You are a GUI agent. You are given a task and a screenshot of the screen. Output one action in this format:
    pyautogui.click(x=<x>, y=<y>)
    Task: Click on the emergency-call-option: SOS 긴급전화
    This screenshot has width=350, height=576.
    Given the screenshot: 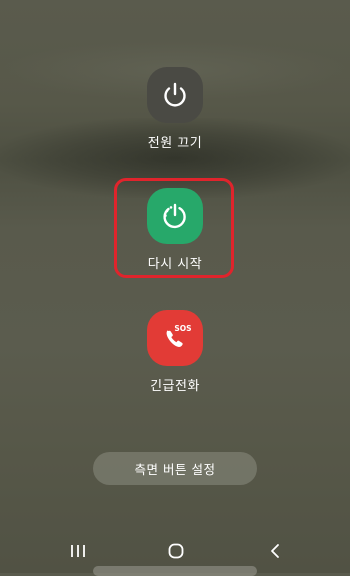 What is the action you would take?
    pyautogui.click(x=175, y=352)
    